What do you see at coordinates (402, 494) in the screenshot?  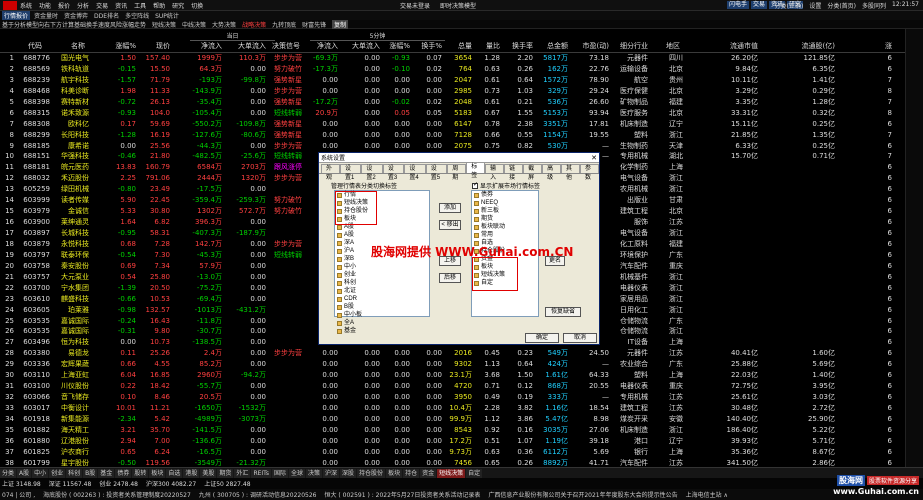 I see `news-item: 恒大 ( 002591 ) : 2022年5月27日投资者关系活动记录表` at bounding box center [402, 494].